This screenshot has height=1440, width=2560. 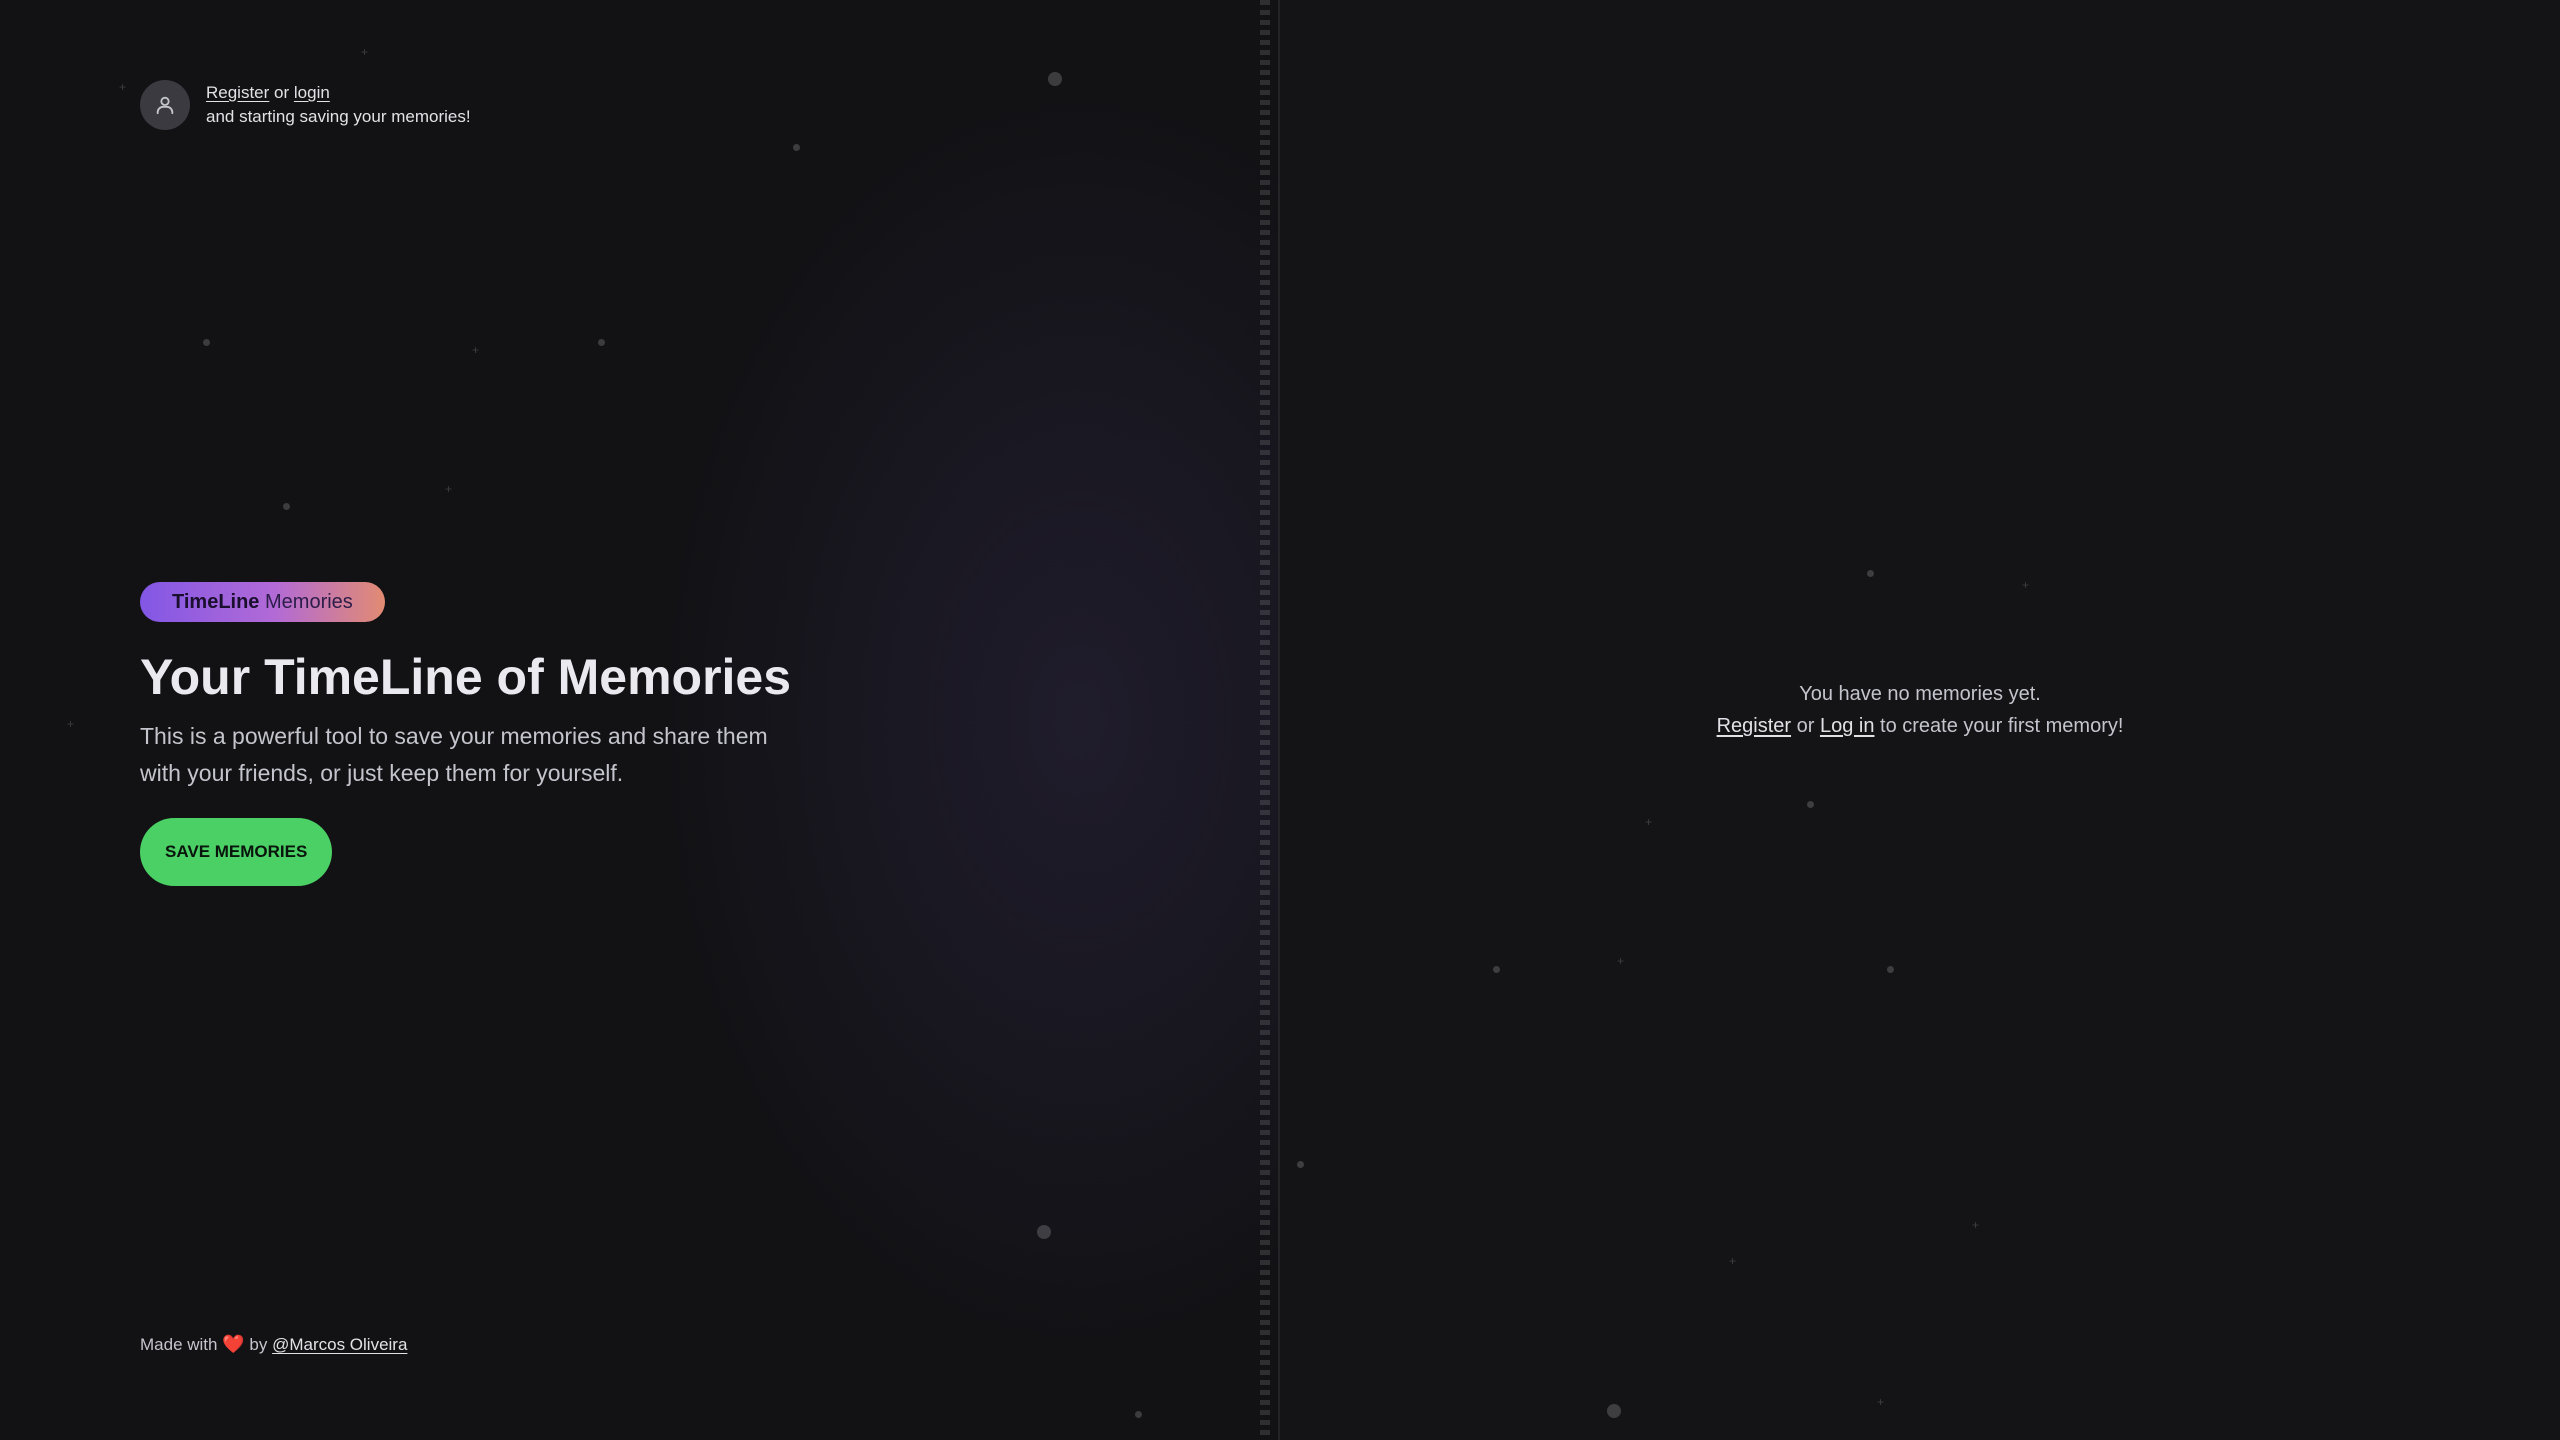 What do you see at coordinates (2002, 726) in the screenshot?
I see `empty-state-suffix: to create your first memory!` at bounding box center [2002, 726].